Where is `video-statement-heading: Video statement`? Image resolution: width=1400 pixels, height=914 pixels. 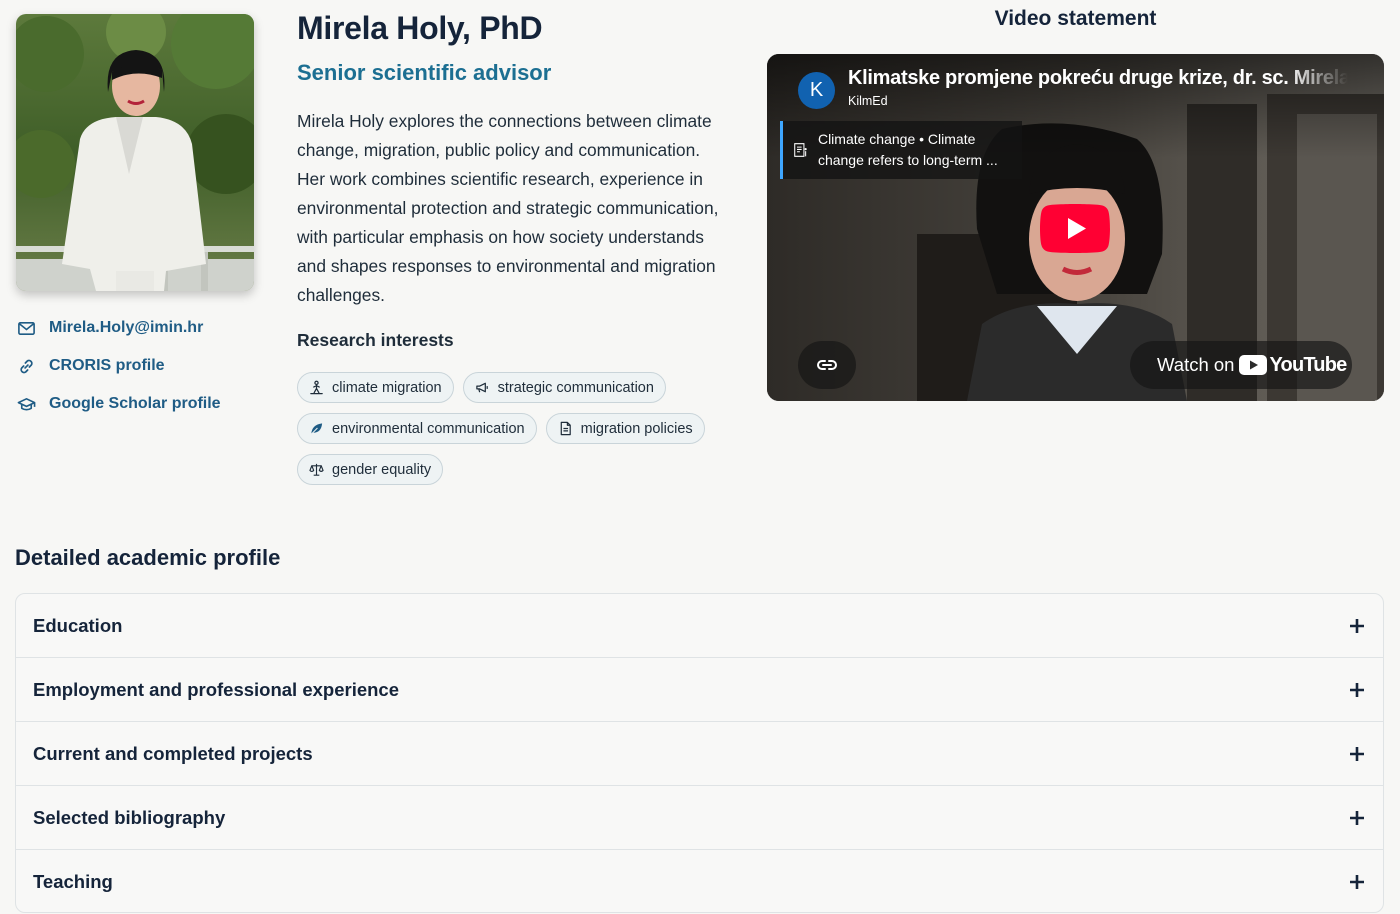 video-statement-heading: Video statement is located at coordinates (1075, 18).